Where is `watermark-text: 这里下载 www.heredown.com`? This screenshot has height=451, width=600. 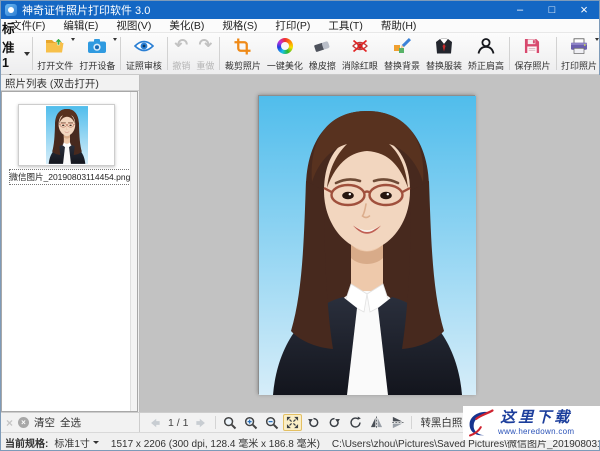
watermark-text: 这里下载 www.heredown.com is located at coordinates (536, 422).